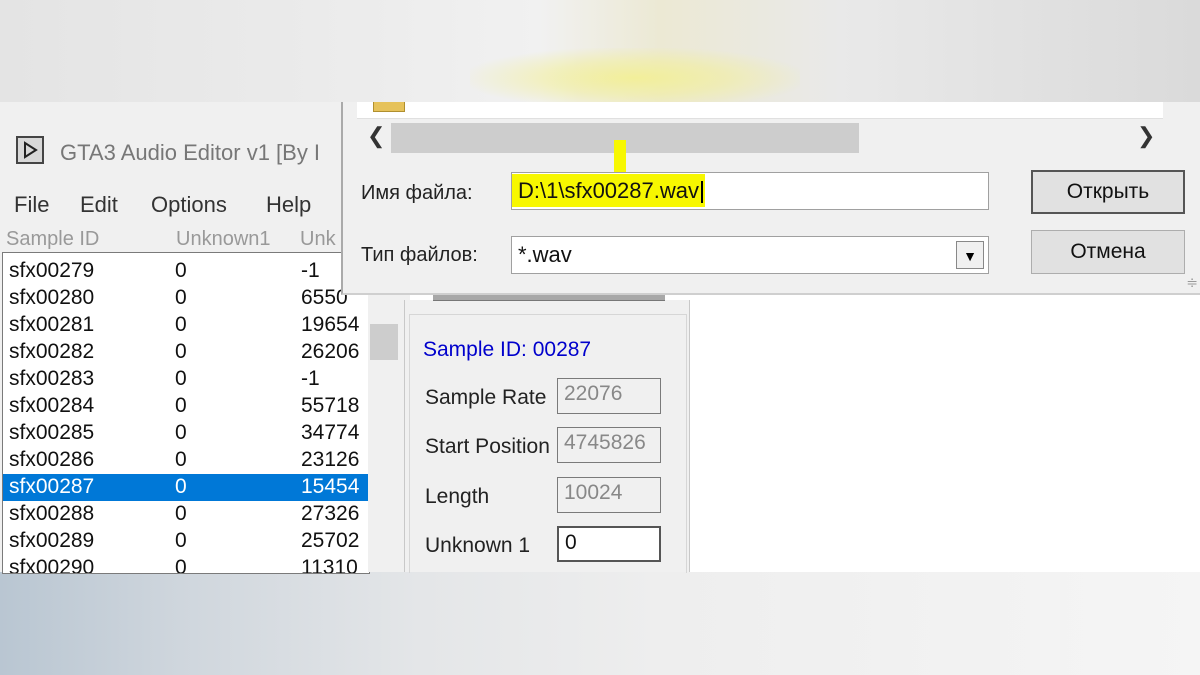 The width and height of the screenshot is (1200, 675). Describe the element at coordinates (52, 324) in the screenshot. I see `row-sample-id: sfx00281` at that location.